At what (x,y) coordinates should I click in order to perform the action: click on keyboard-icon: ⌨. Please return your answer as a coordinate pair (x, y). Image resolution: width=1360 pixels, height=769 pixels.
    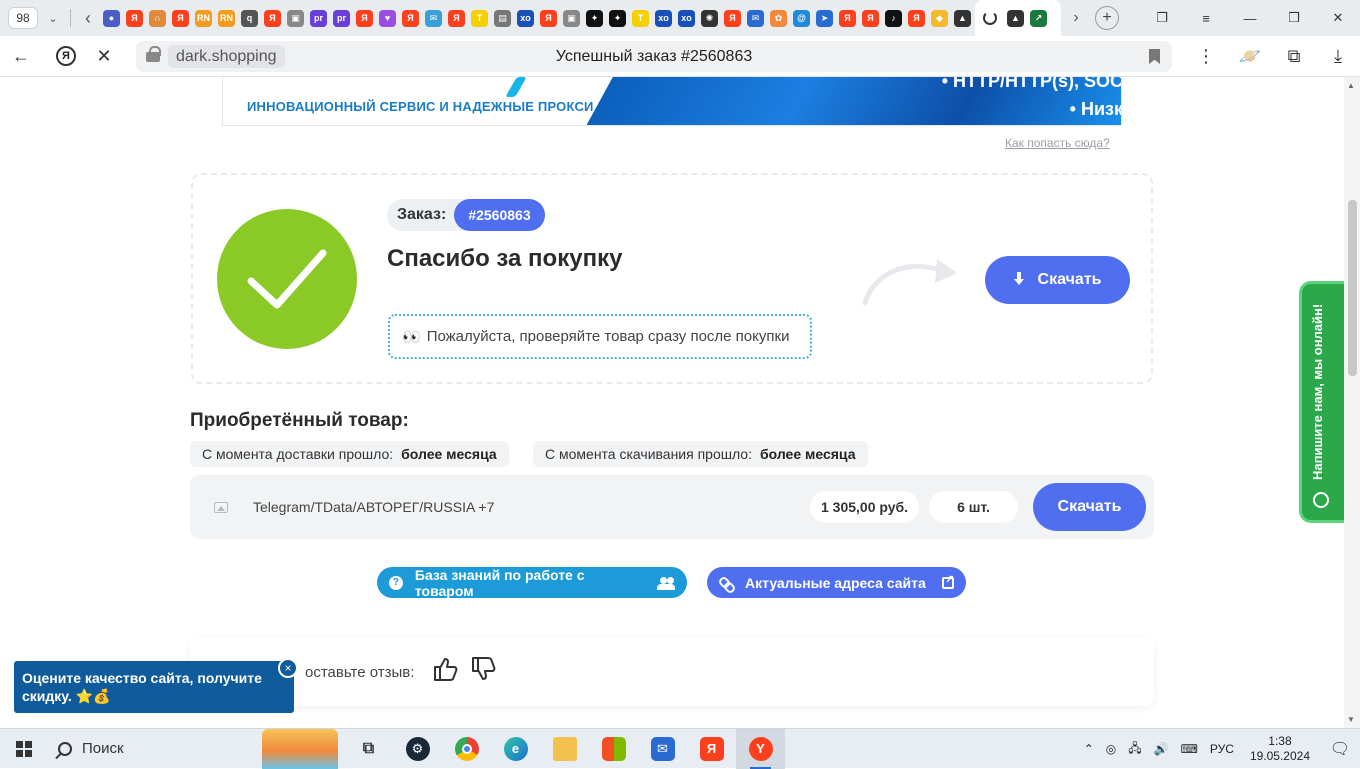
    Looking at the image, I should click on (1189, 749).